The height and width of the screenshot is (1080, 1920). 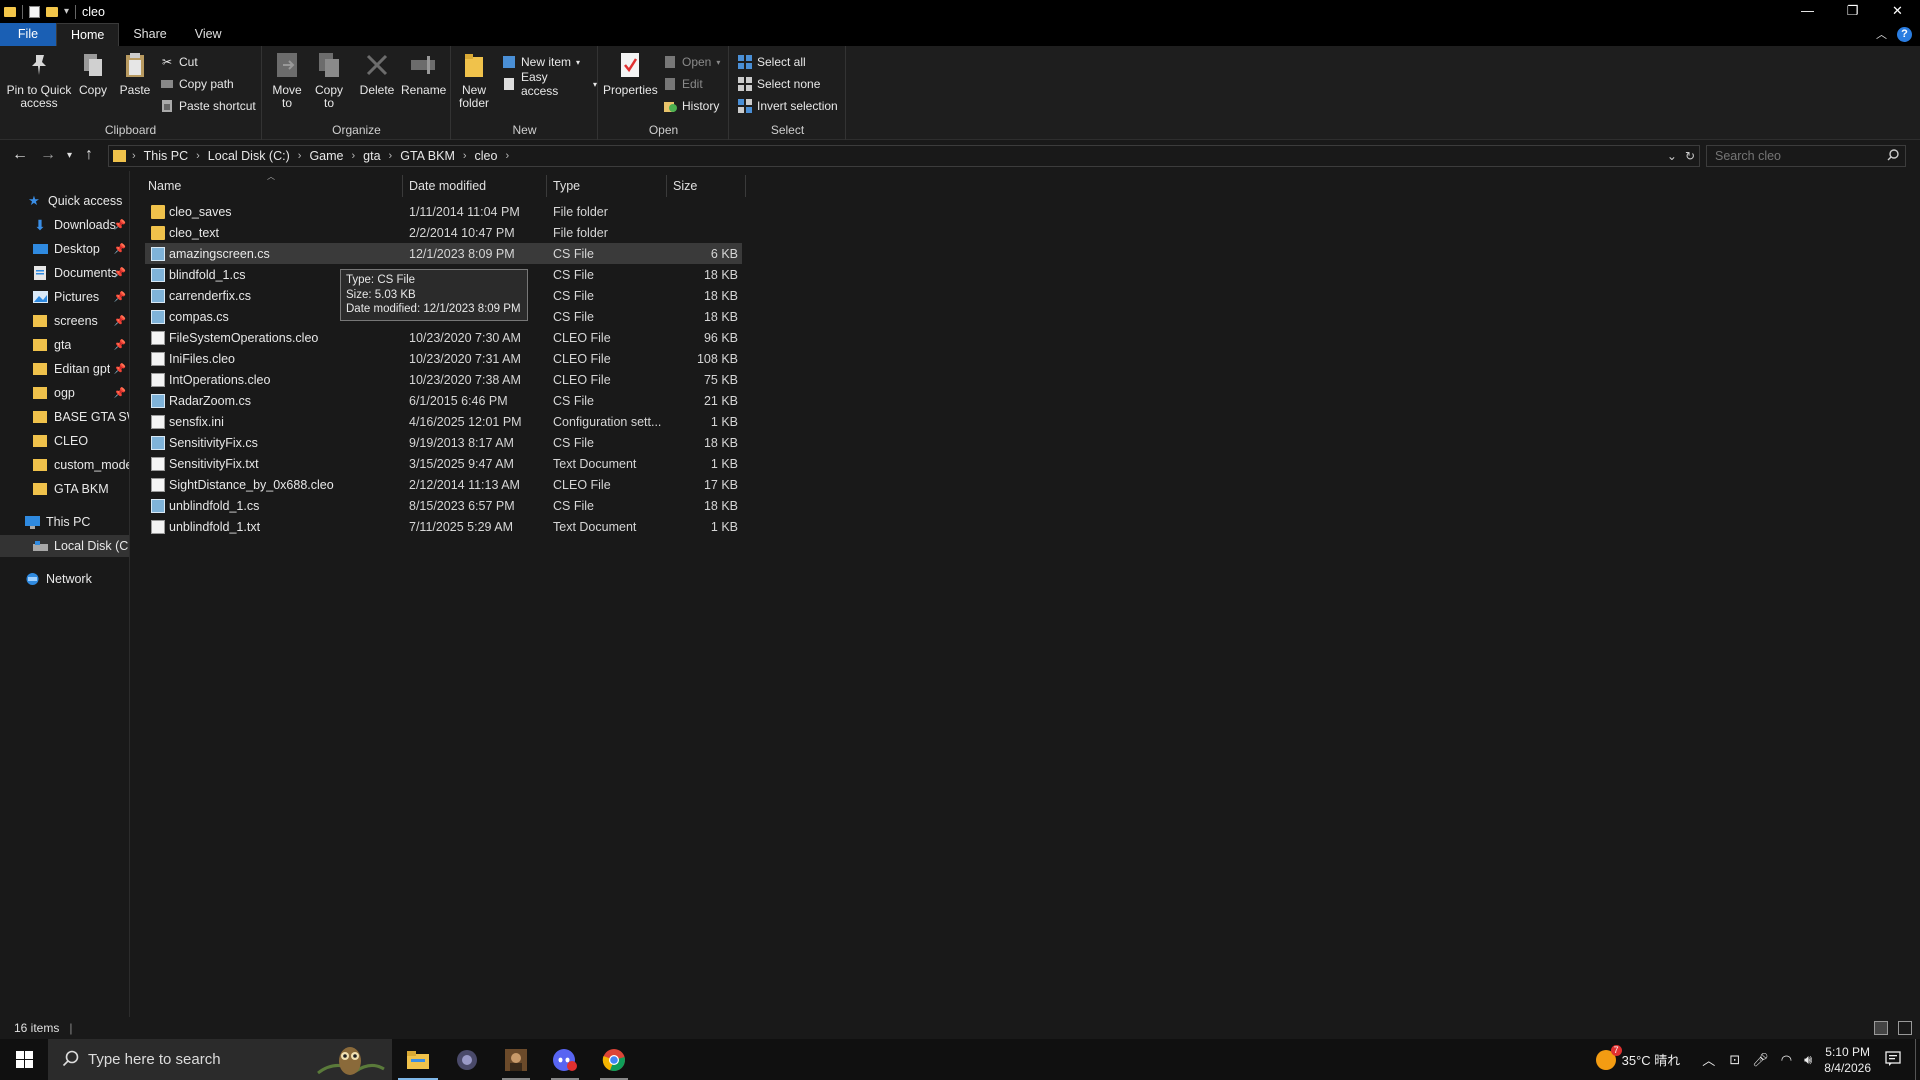 I want to click on show-desktop-button, so click(x=1917, y=1059).